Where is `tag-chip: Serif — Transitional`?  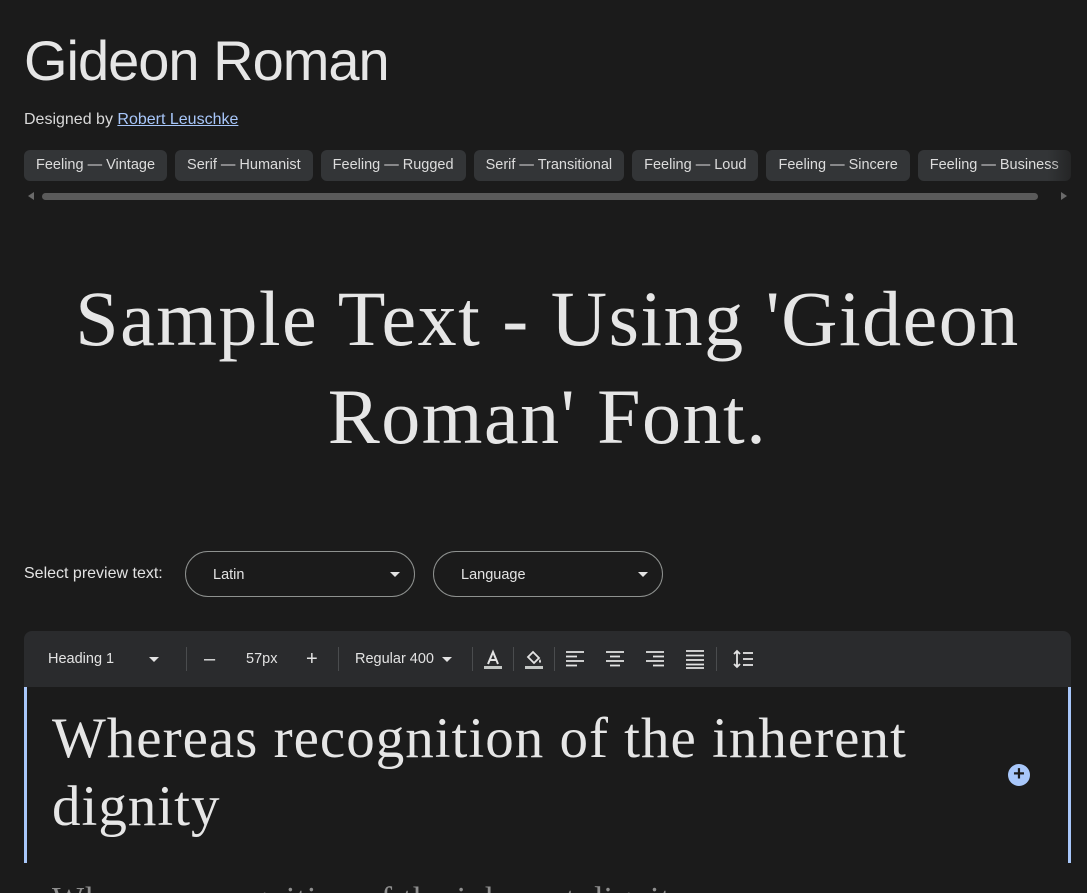
tag-chip: Serif — Transitional is located at coordinates (549, 165).